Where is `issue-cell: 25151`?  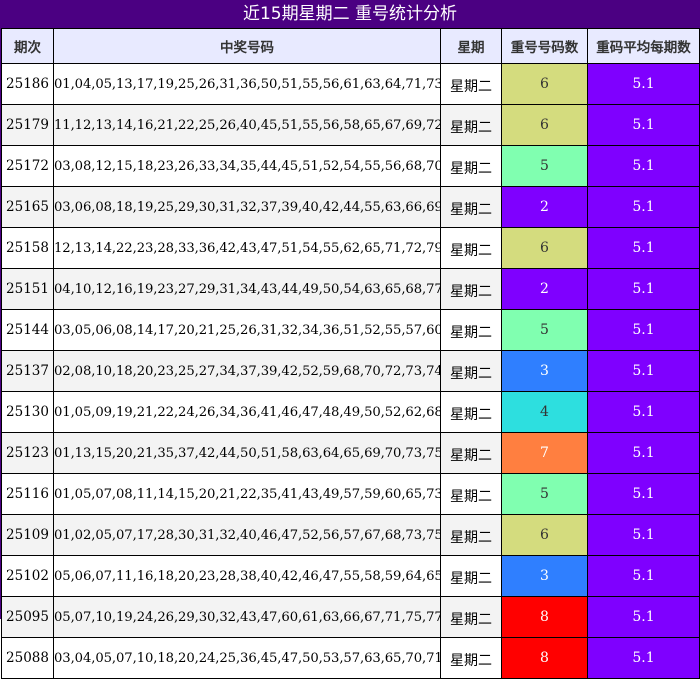 issue-cell: 25151 is located at coordinates (27, 289).